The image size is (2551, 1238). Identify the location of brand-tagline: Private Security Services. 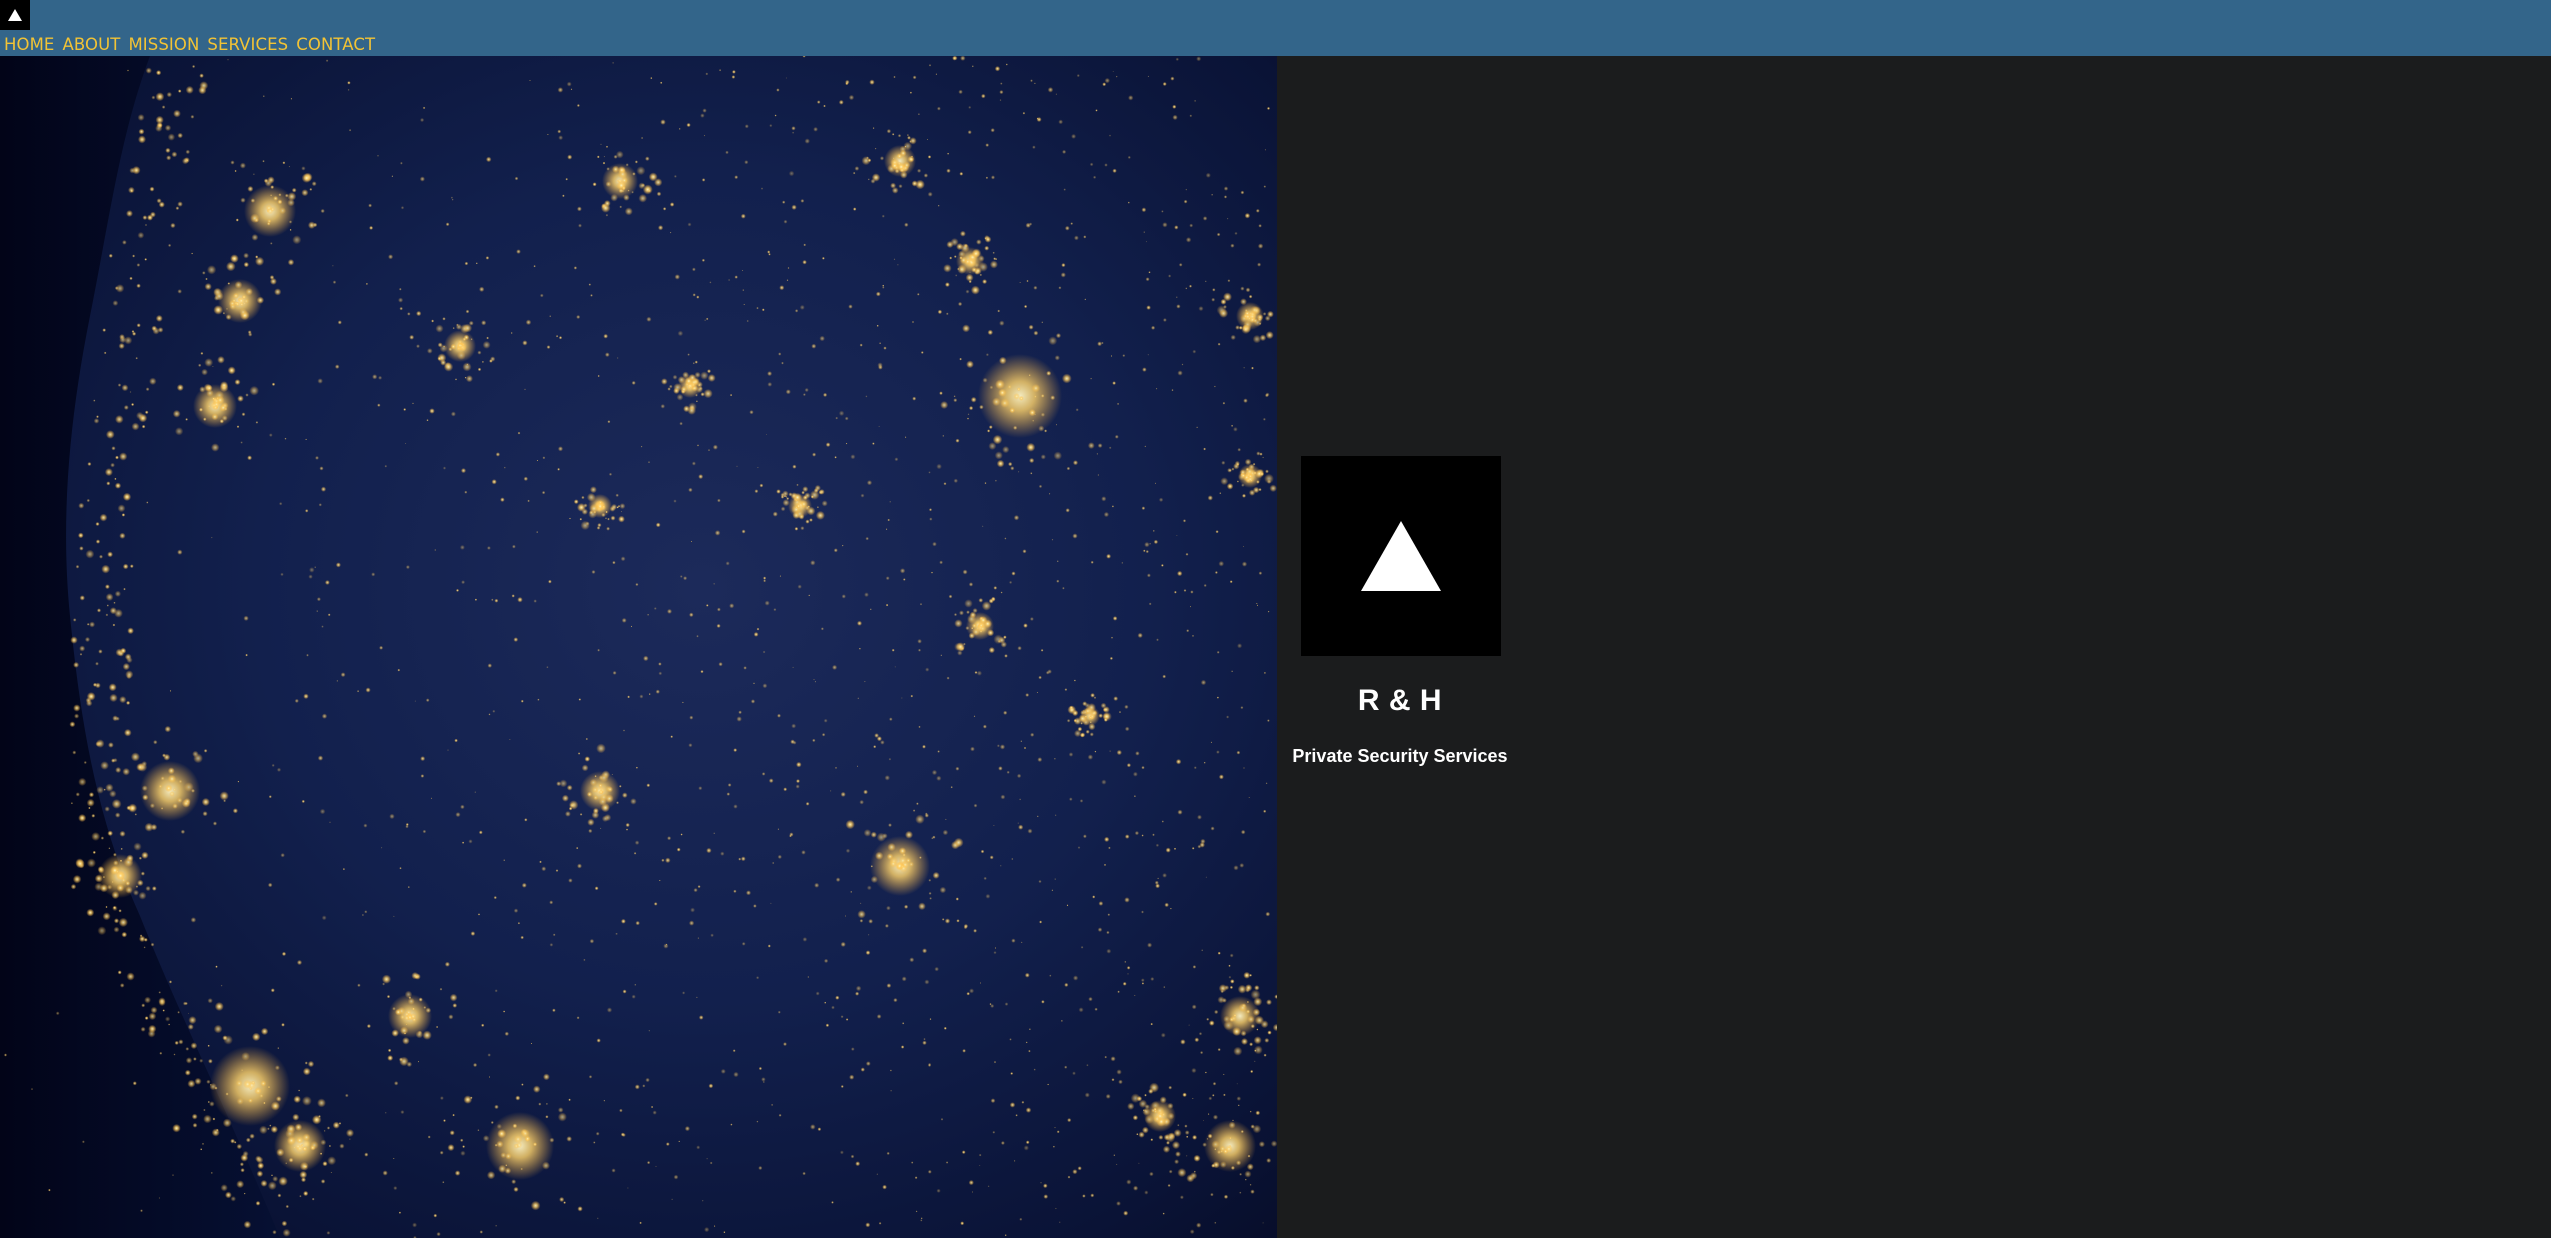
(1400, 756).